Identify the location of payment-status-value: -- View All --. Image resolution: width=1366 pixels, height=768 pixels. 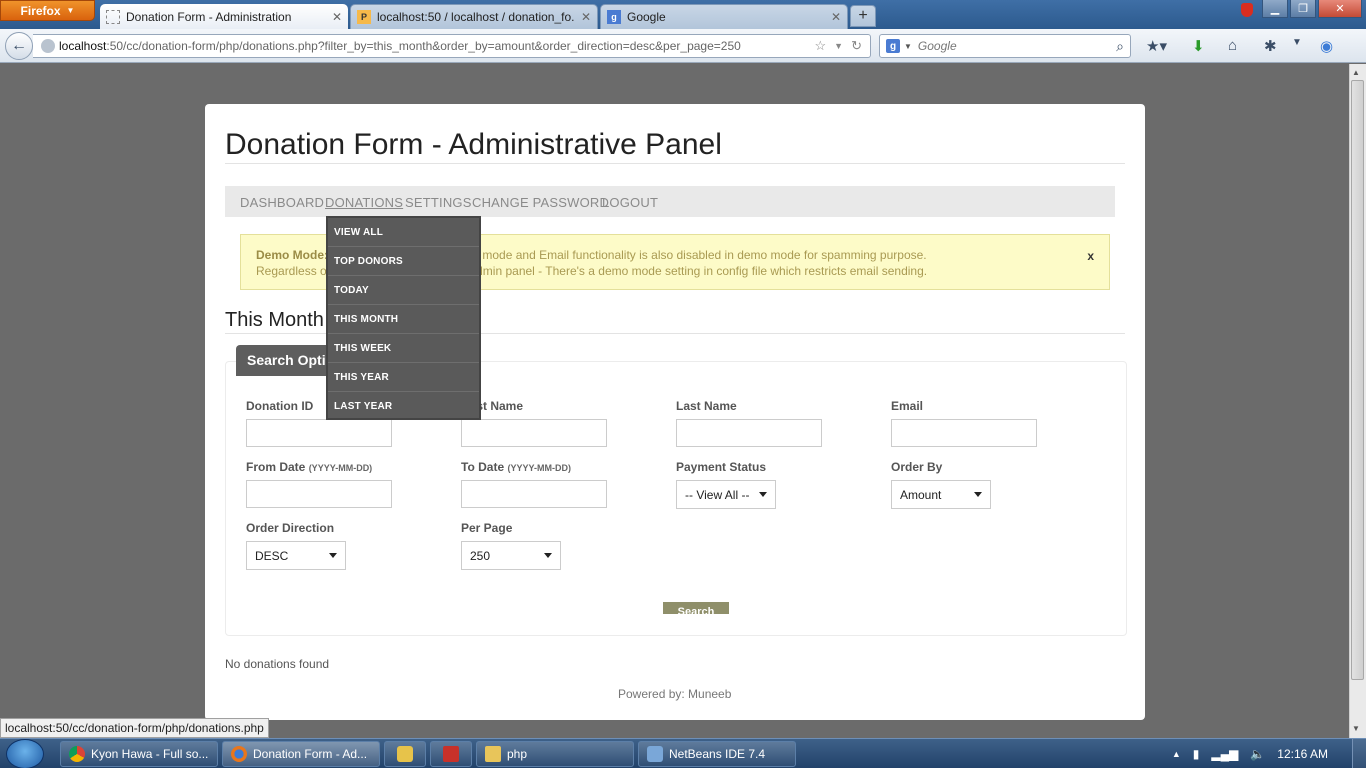
(717, 494).